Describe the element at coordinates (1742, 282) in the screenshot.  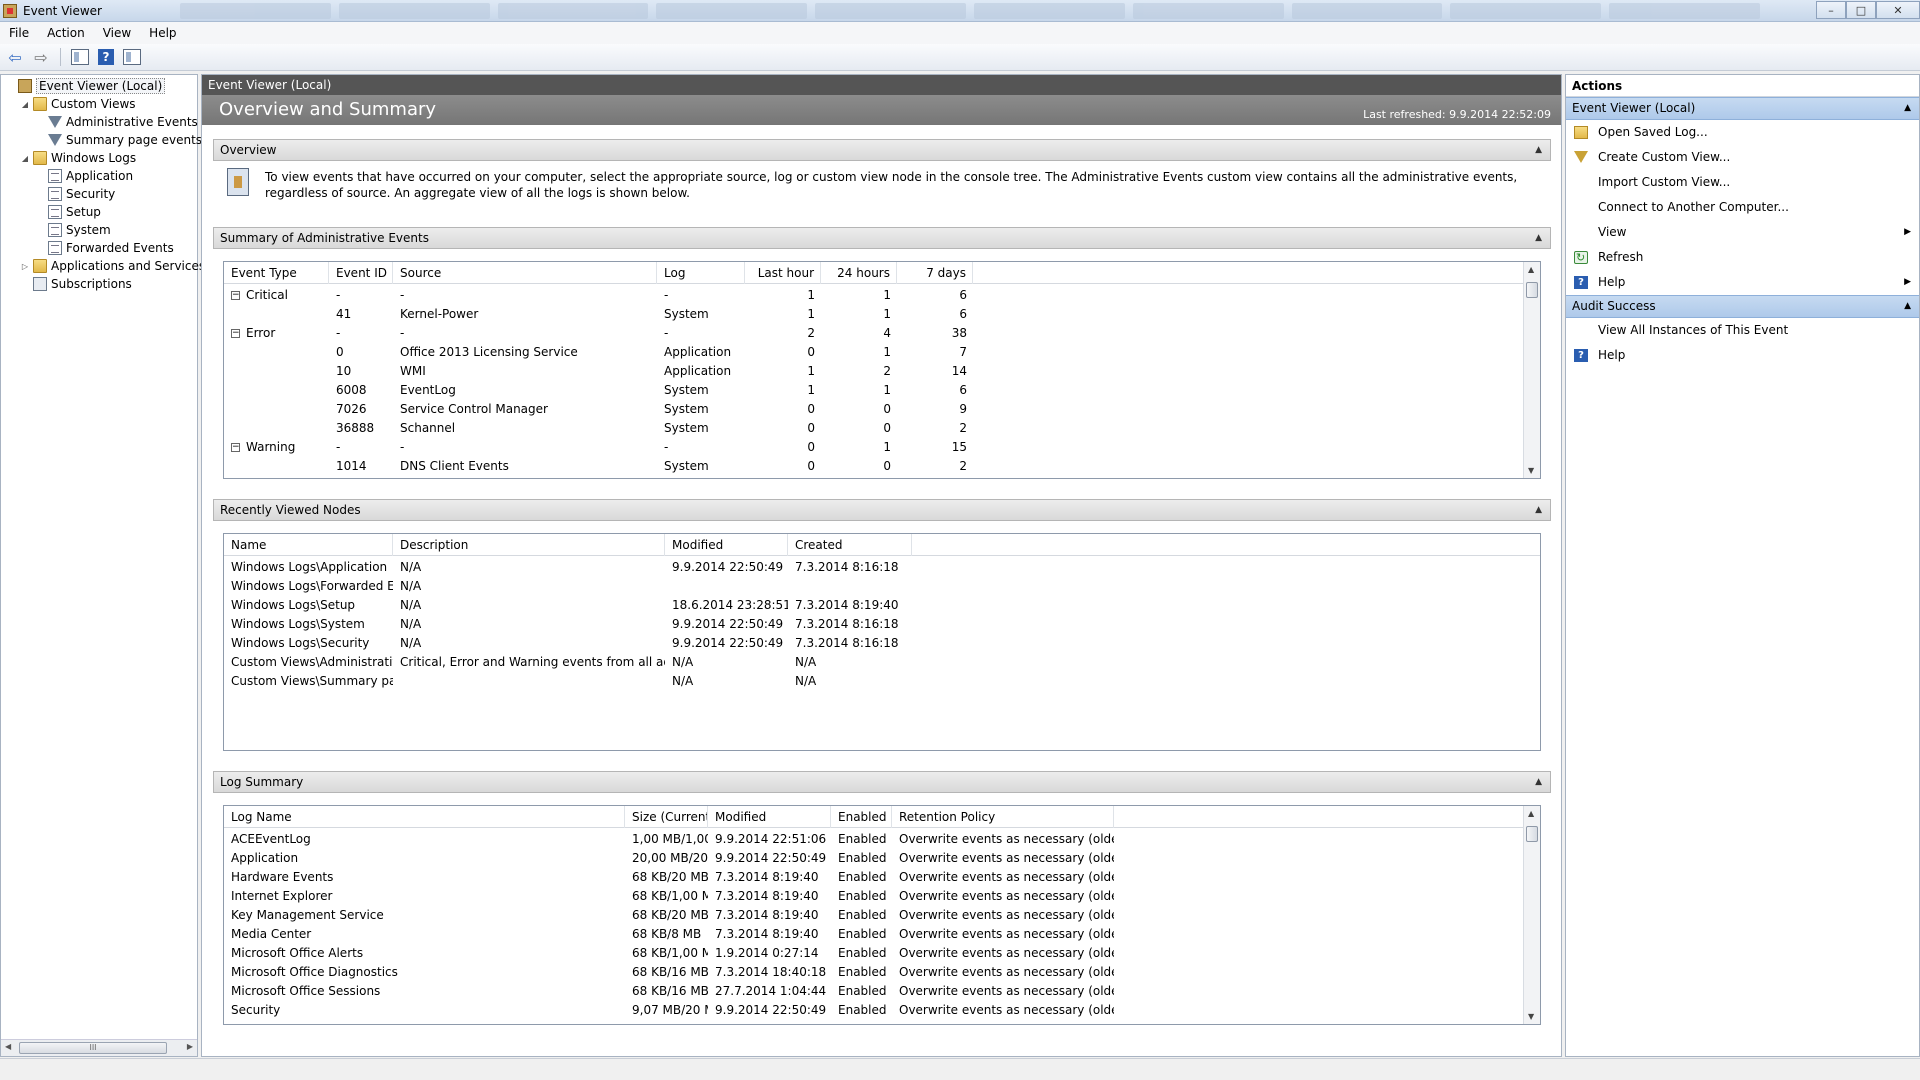
I see `action-item: ? Help ▶` at that location.